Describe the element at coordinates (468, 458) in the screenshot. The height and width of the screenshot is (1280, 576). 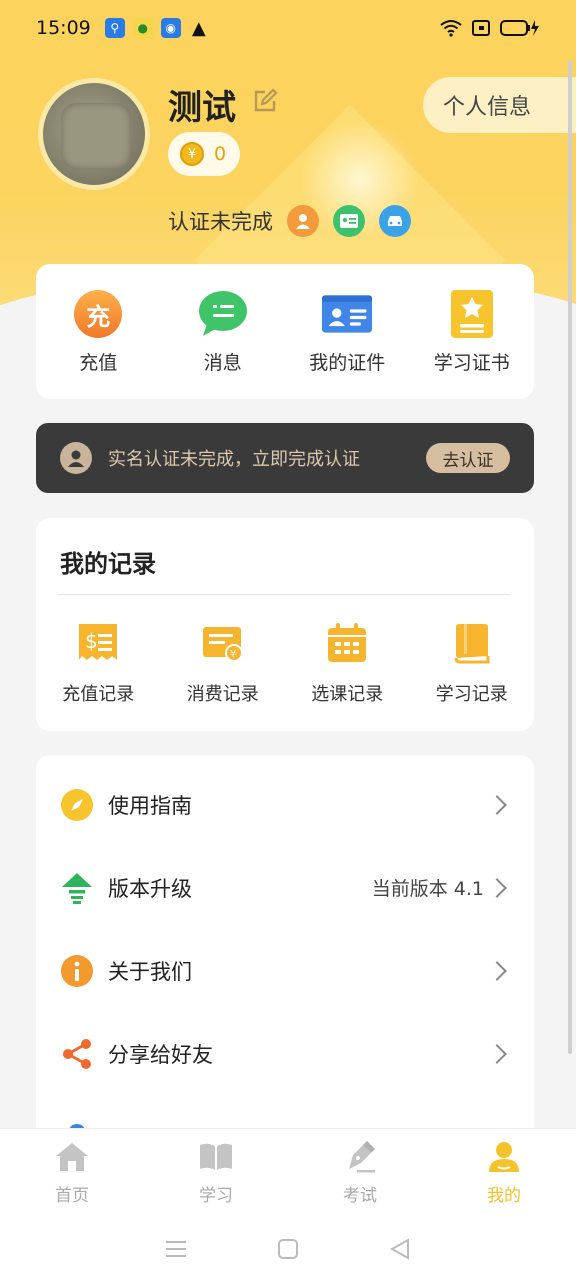
I see `go-verify-button: 去认证` at that location.